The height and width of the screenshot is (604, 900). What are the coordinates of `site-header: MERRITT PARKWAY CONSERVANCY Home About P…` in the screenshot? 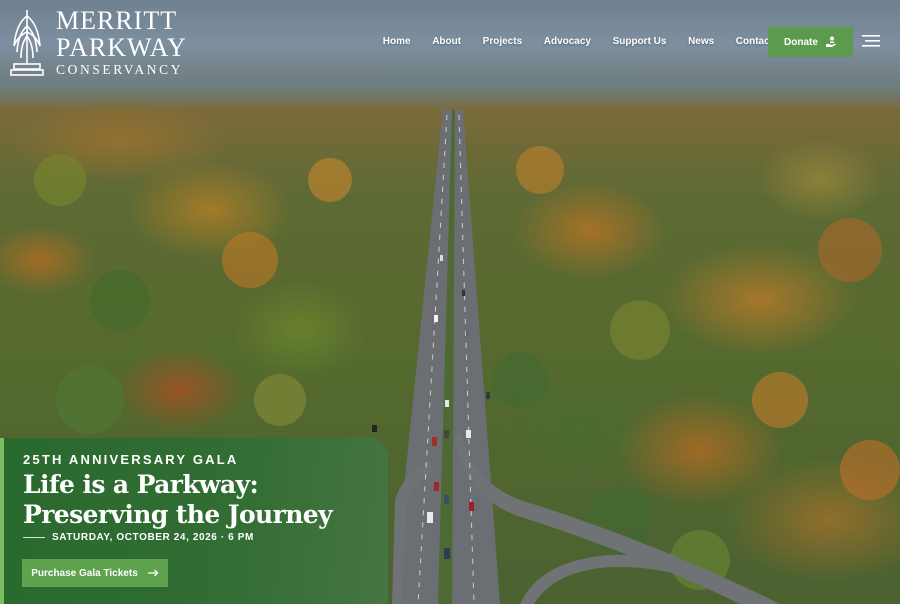 It's located at (450, 42).